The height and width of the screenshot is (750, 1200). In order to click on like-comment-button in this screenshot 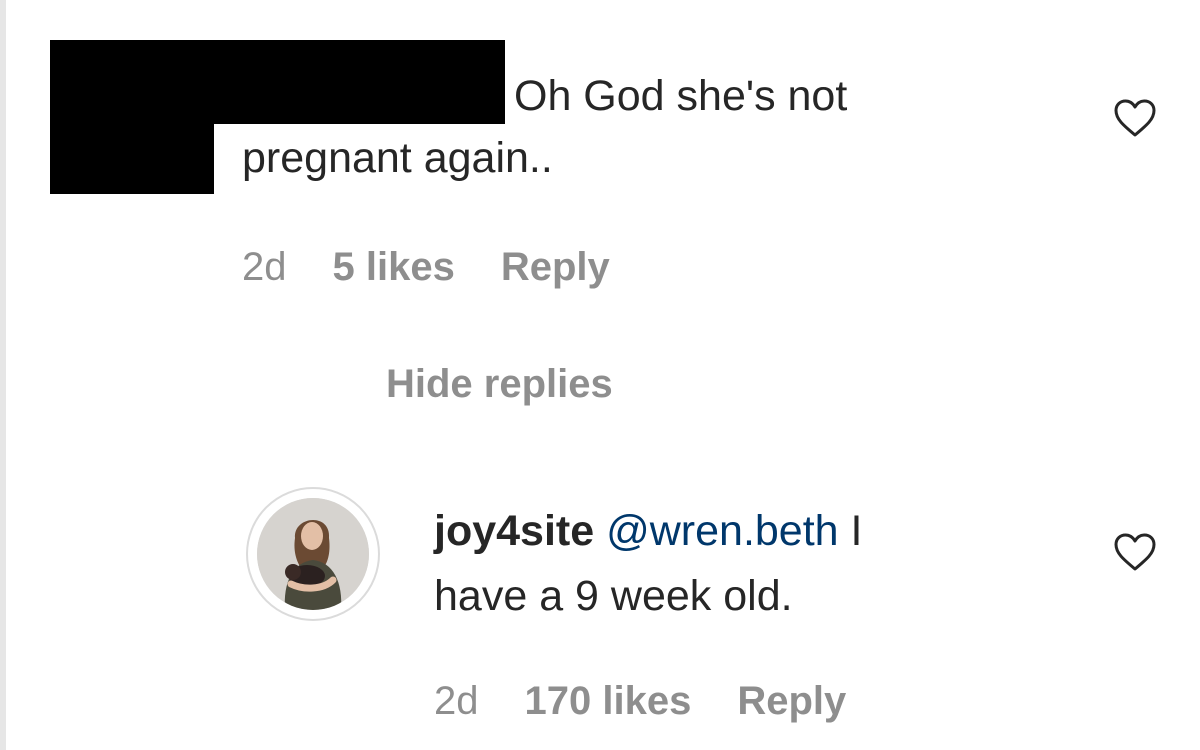, I will do `click(1135, 118)`.